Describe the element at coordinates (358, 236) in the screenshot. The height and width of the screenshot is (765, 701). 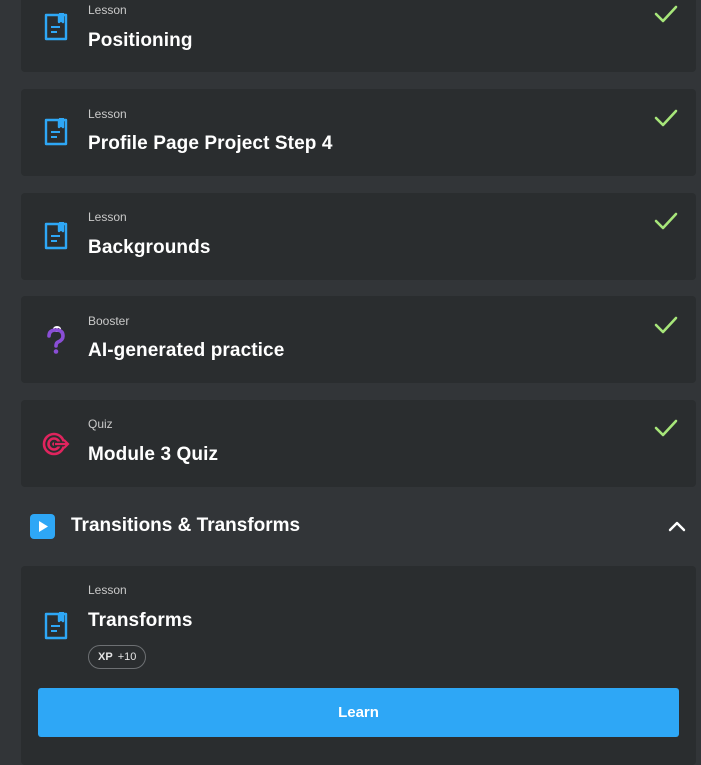
I see `lesson-card-backgrounds: Lesson Backgrounds` at that location.